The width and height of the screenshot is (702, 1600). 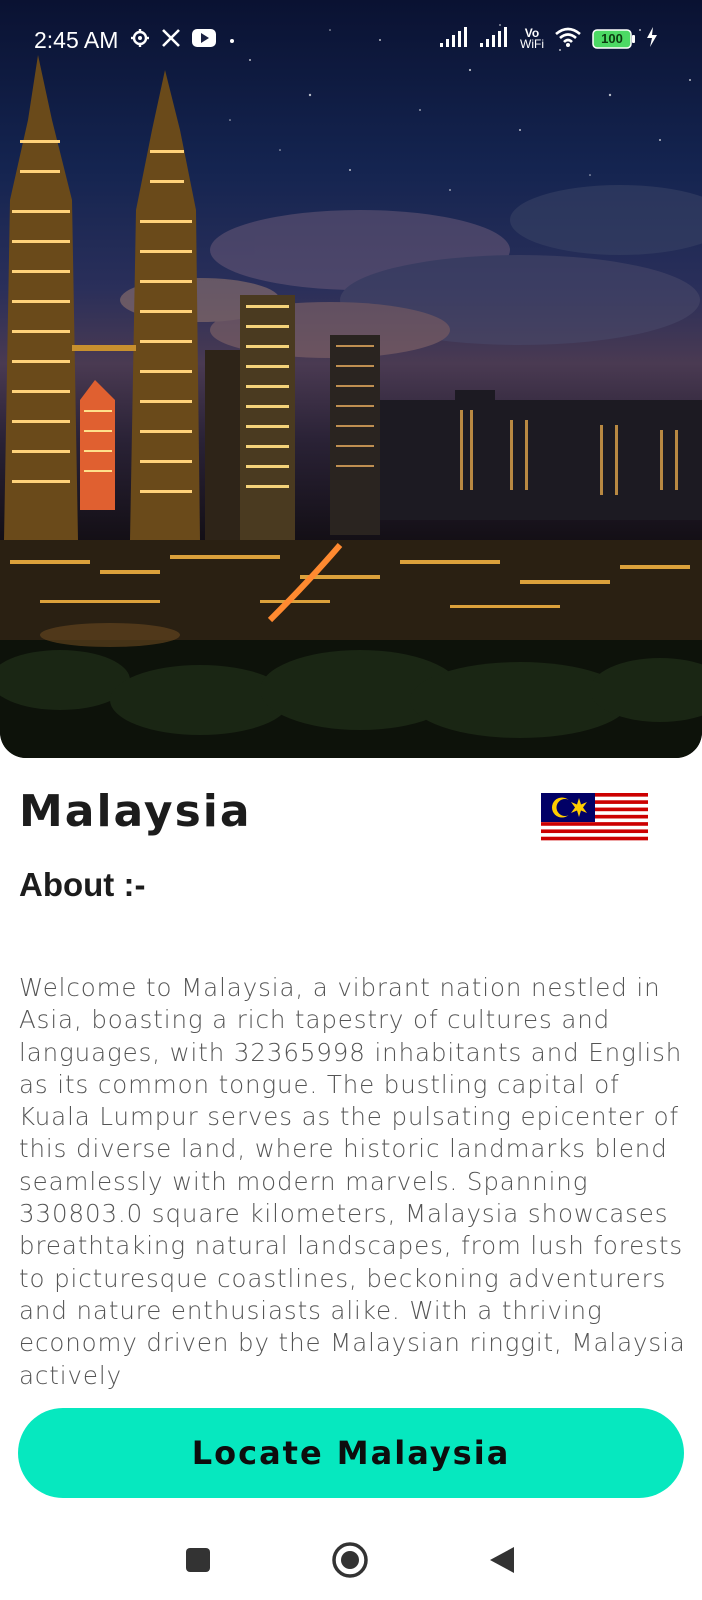 What do you see at coordinates (140, 40) in the screenshot?
I see `settings-icon` at bounding box center [140, 40].